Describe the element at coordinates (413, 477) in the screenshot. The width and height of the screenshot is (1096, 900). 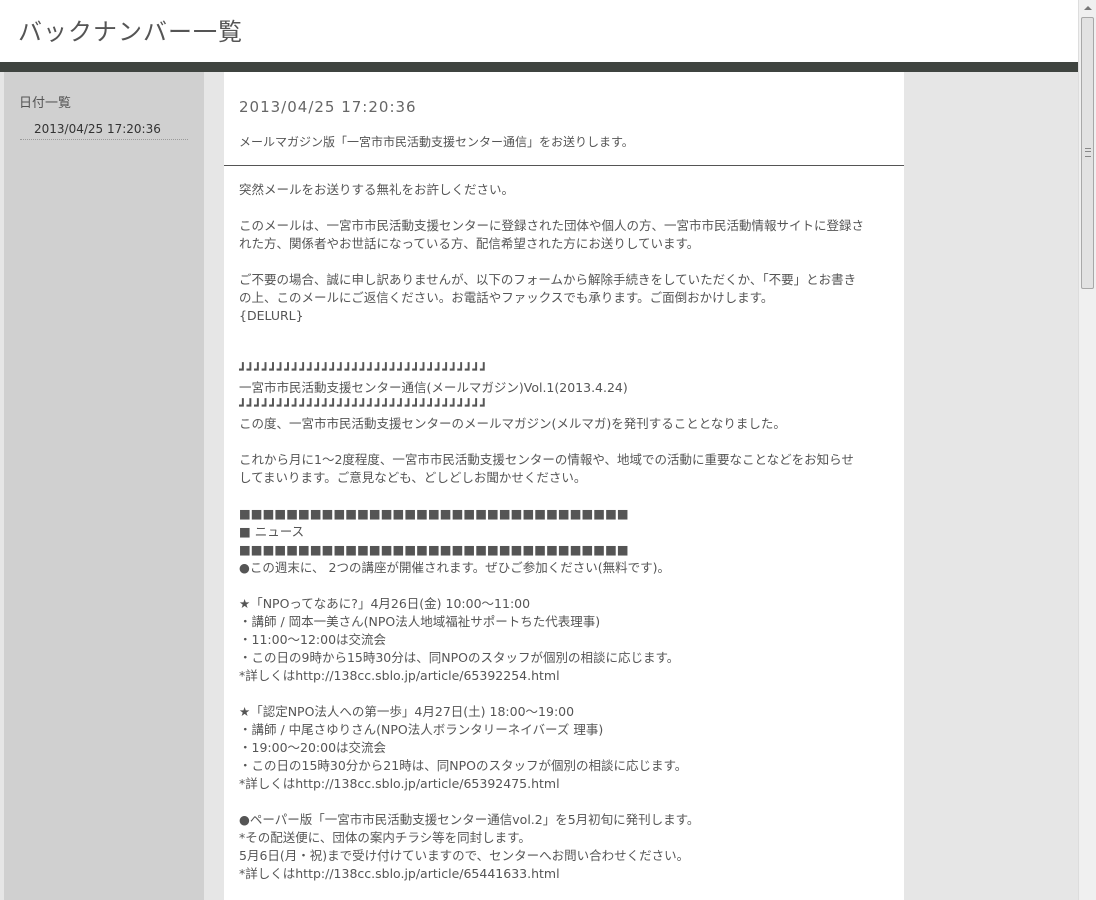
I see `body-line: してまいります。ご意見なども、どしどしお聞かせください。` at that location.